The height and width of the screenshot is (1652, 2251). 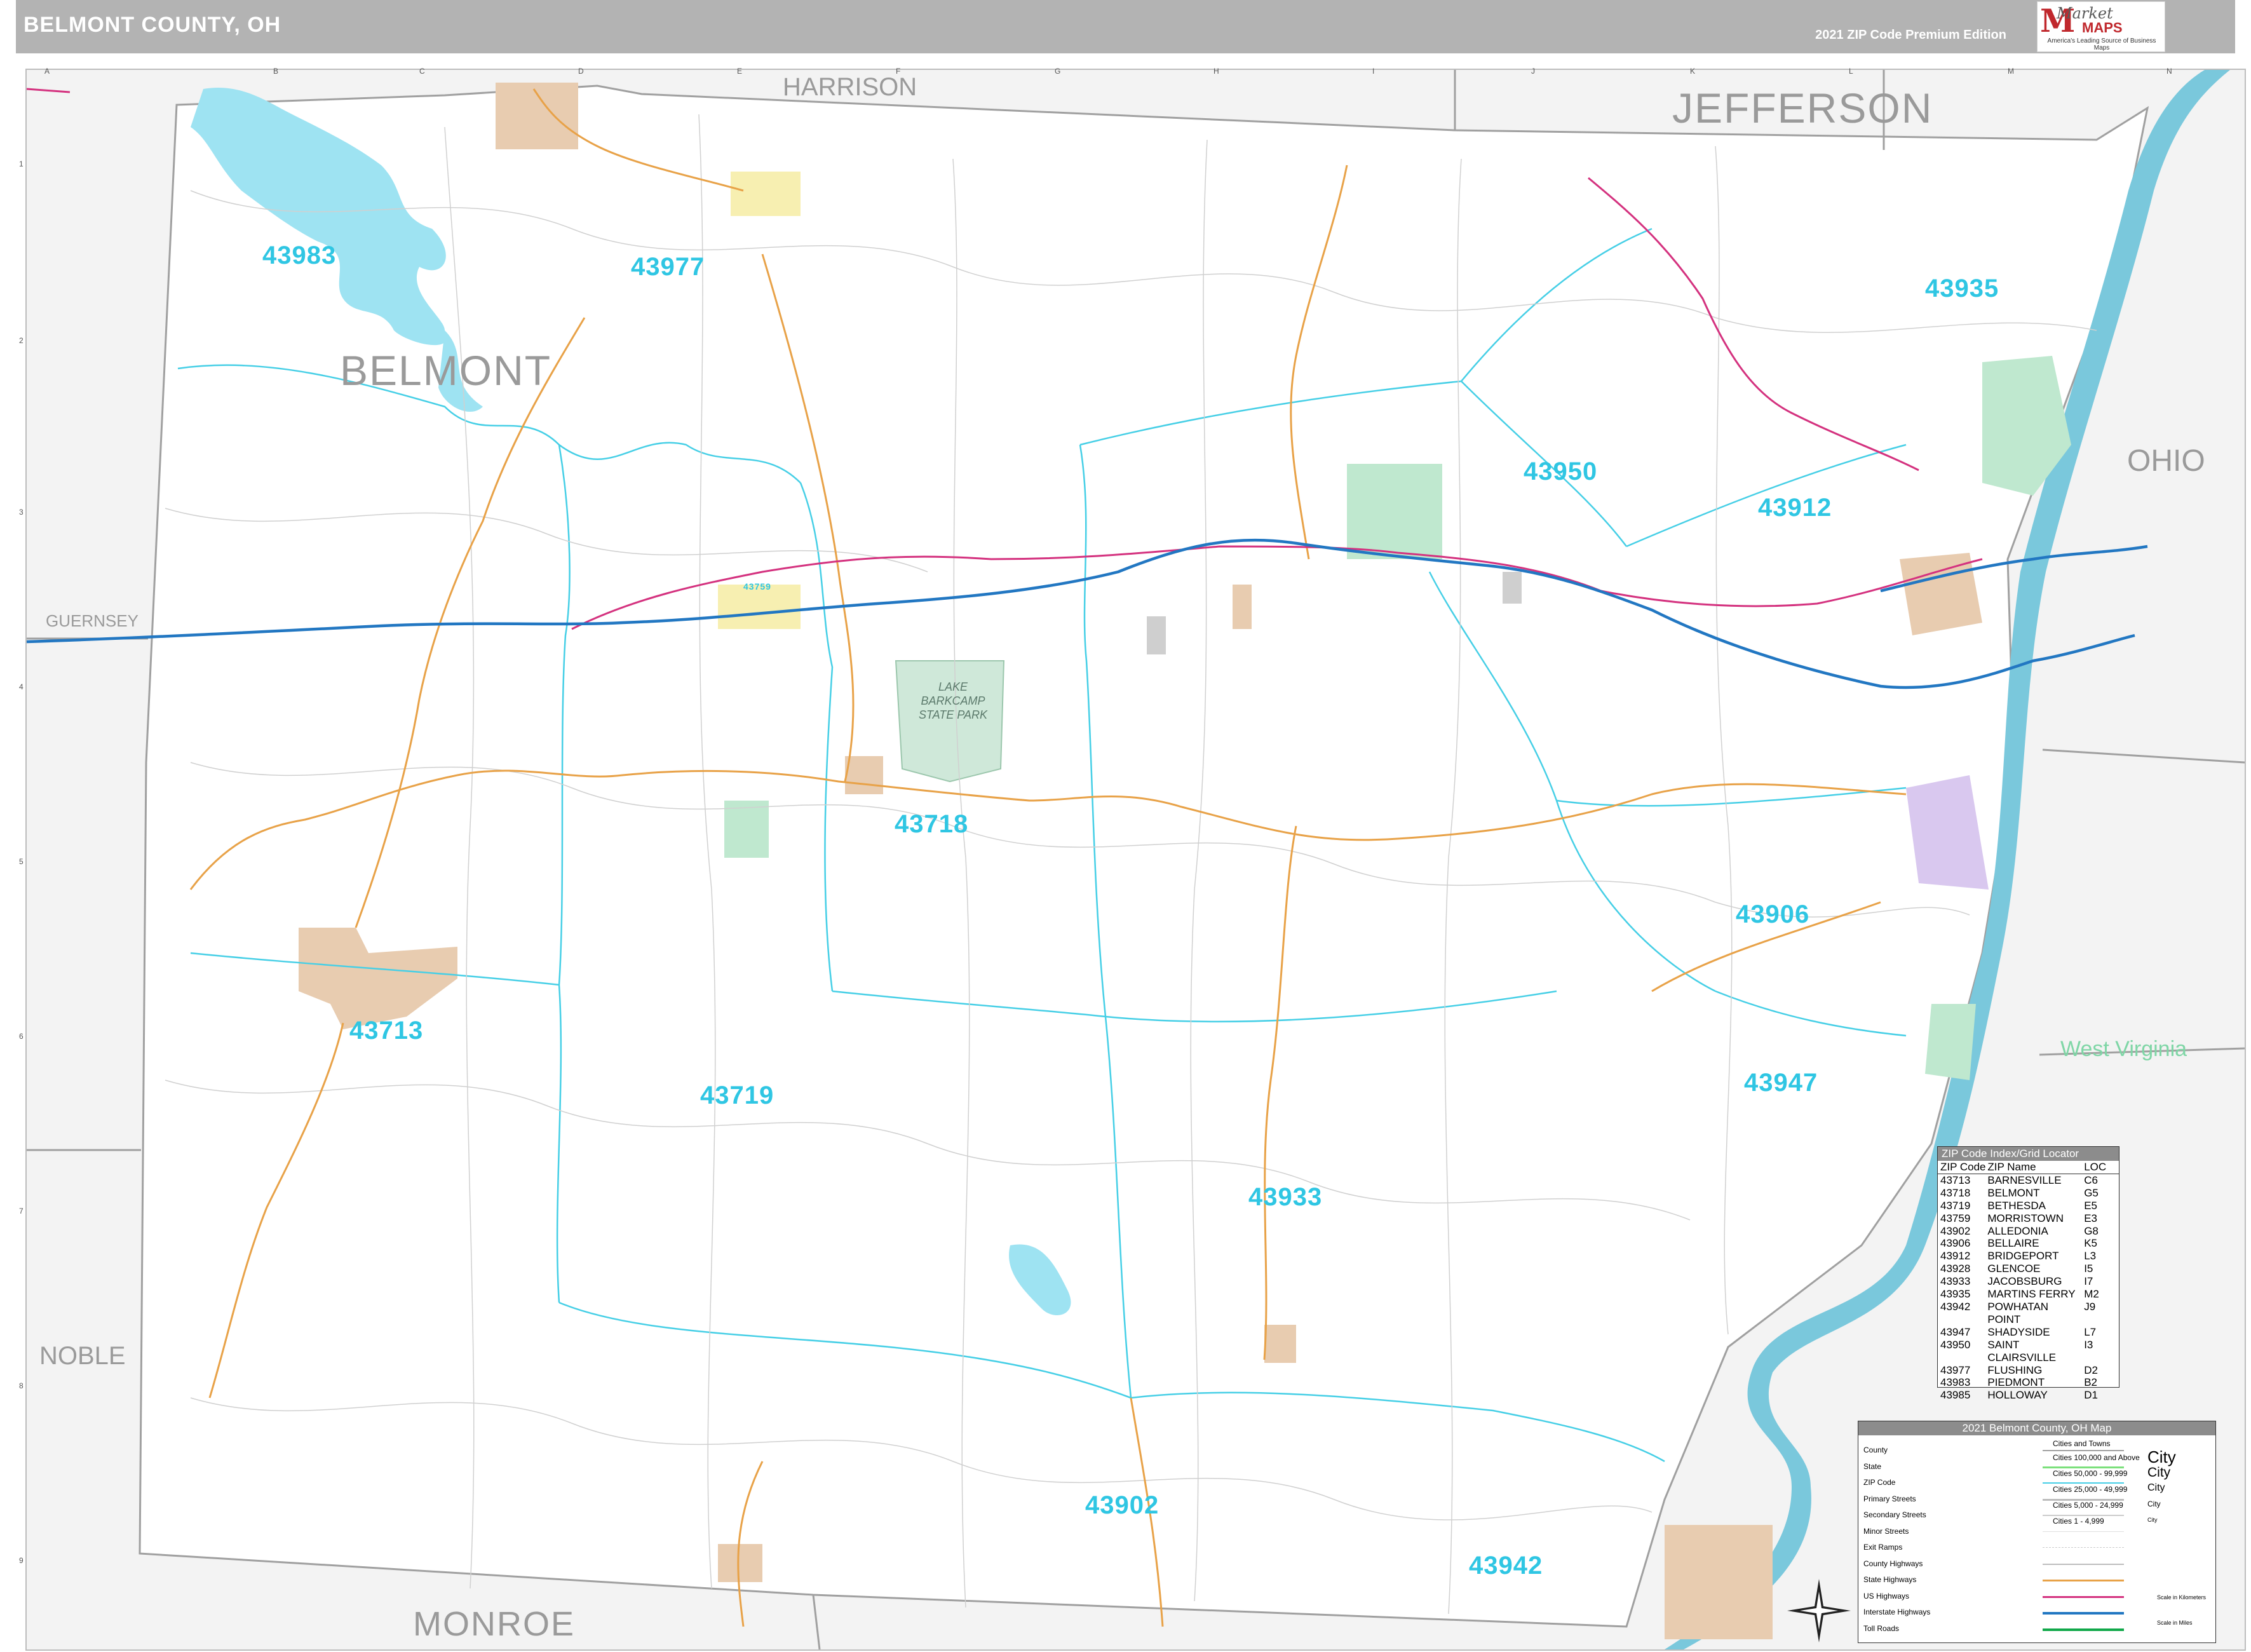 I want to click on legend-cities-title: Cities and Towns, so click(x=2082, y=1443).